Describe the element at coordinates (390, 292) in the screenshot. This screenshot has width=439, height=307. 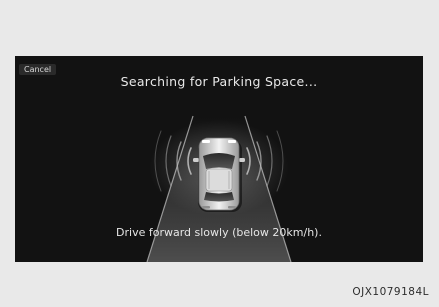
I see `figure-code-caption: OJX1079184L` at that location.